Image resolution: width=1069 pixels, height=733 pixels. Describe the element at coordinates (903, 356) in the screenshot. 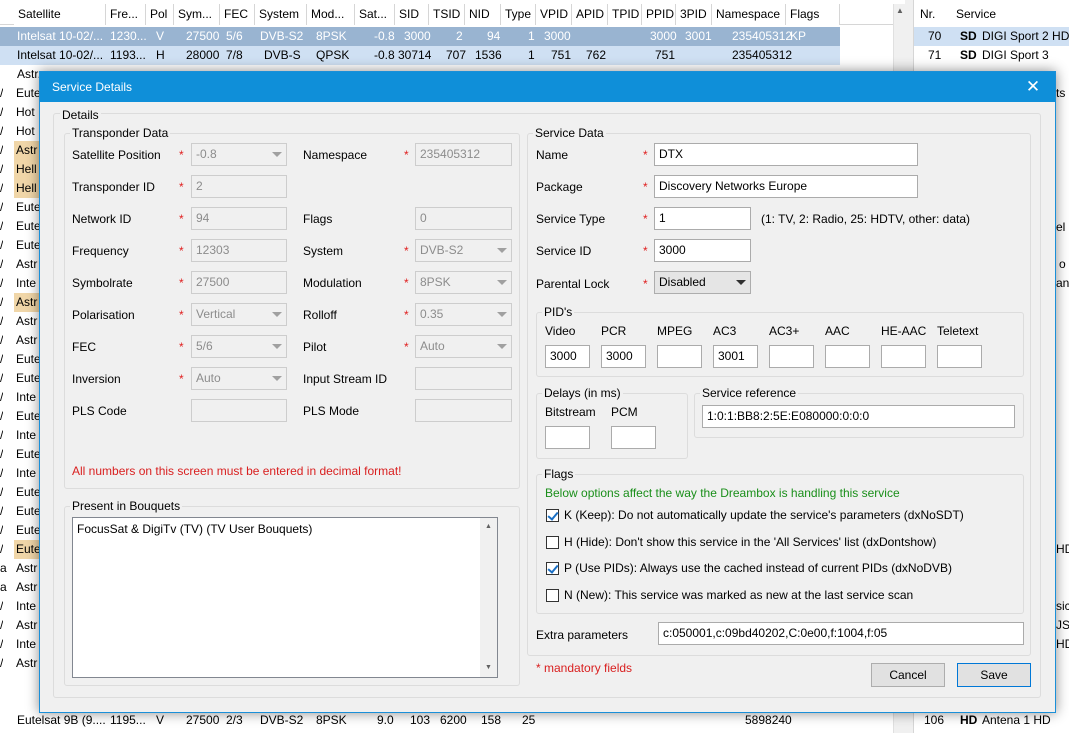

I see `pid-he-aac-input` at that location.